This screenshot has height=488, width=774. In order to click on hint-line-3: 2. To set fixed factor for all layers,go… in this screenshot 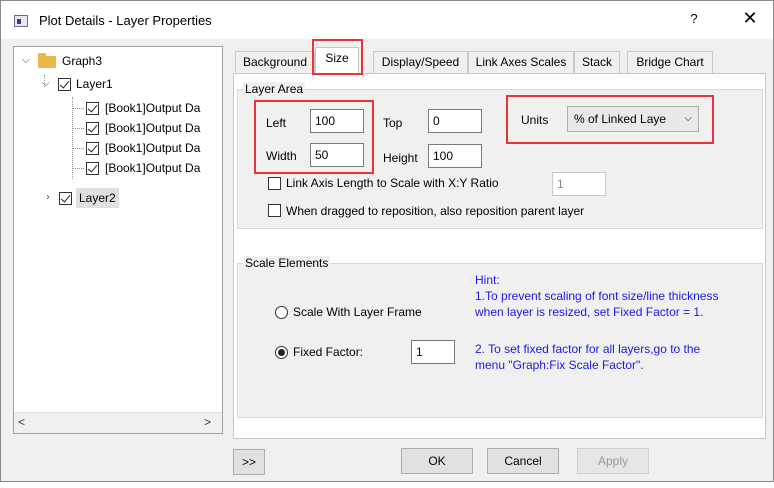, I will do `click(588, 349)`.